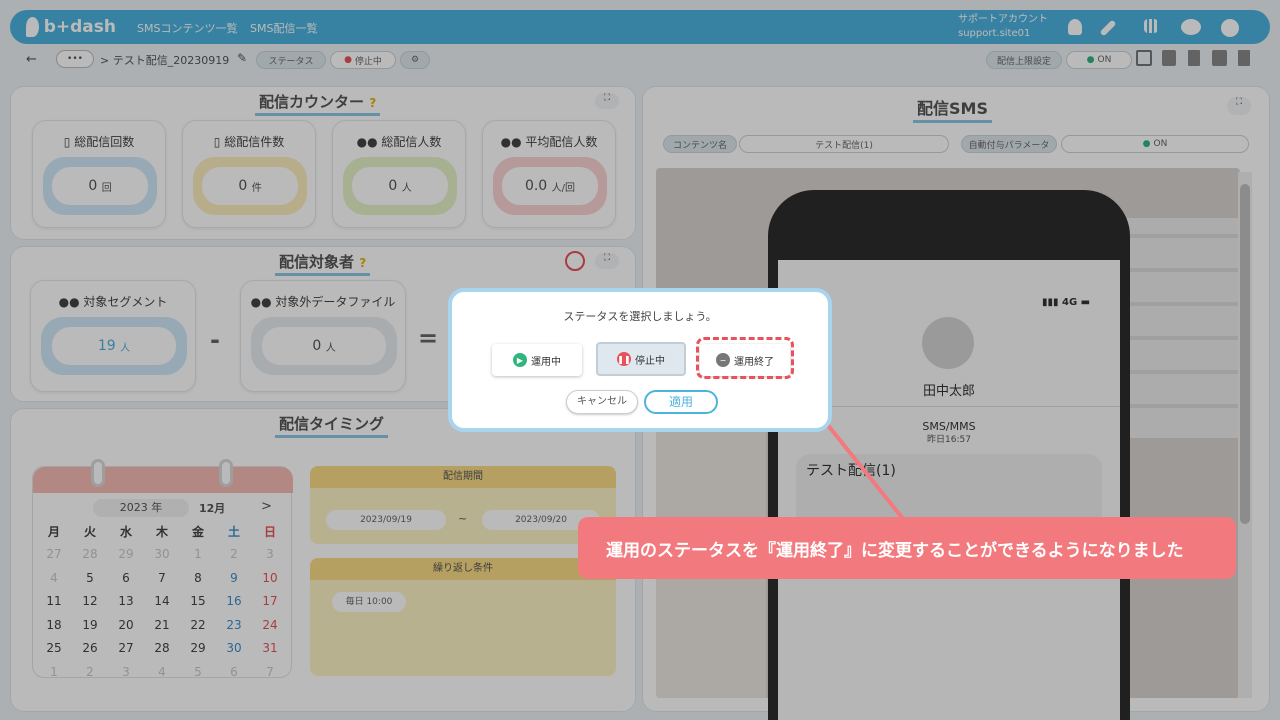 The image size is (1280, 720). Describe the element at coordinates (546, 362) in the screenshot. I see `option-label: 運用中` at that location.